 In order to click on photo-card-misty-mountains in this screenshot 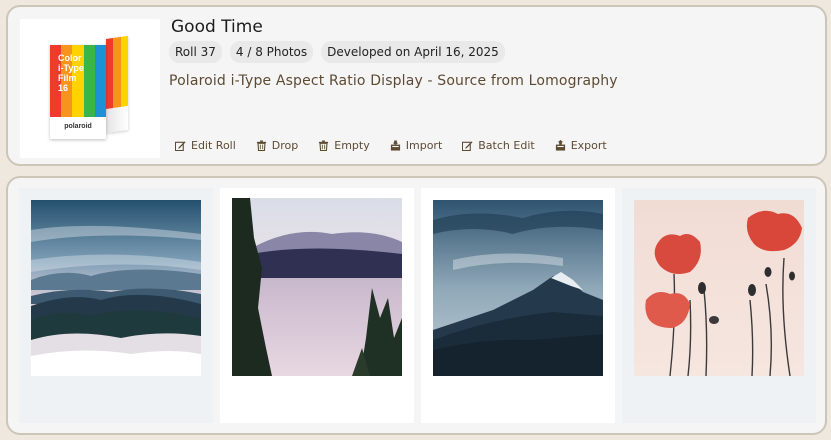, I will do `click(116, 305)`.